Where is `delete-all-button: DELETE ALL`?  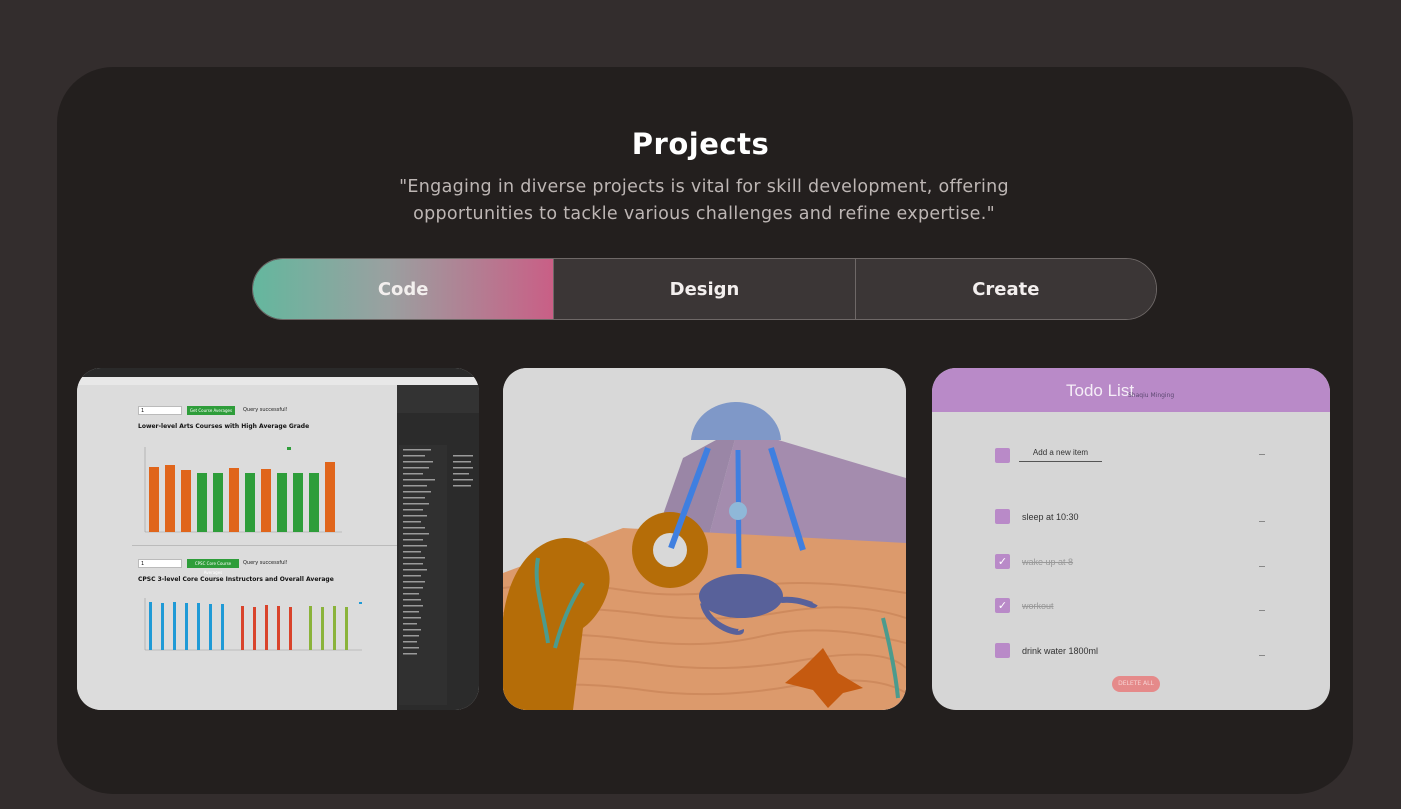
delete-all-button: DELETE ALL is located at coordinates (1136, 684).